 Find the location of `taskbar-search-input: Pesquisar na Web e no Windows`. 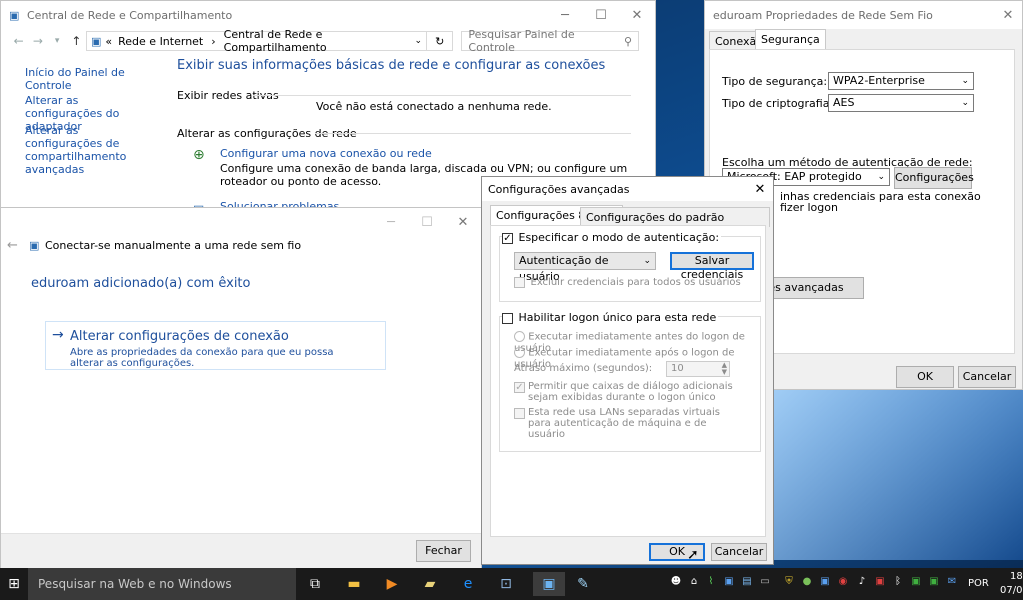

taskbar-search-input: Pesquisar na Web e no Windows is located at coordinates (162, 584).